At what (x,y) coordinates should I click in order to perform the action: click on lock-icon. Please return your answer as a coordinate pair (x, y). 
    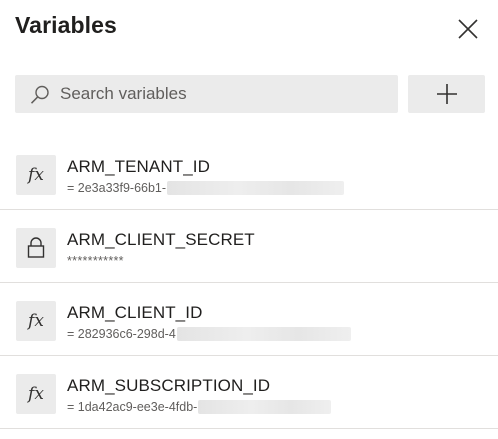
    Looking at the image, I should click on (36, 248).